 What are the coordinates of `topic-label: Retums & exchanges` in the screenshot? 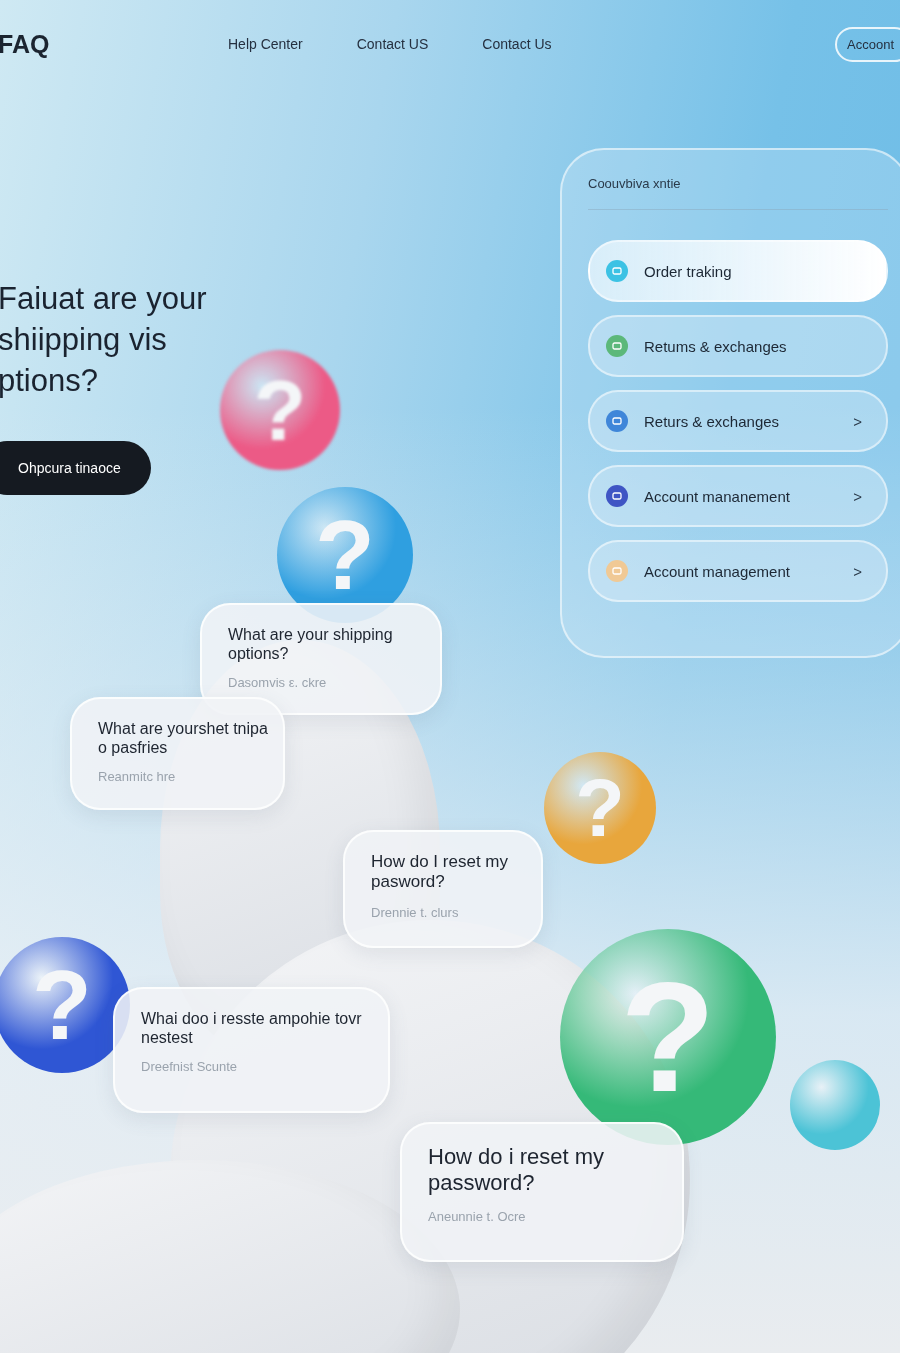 It's located at (715, 346).